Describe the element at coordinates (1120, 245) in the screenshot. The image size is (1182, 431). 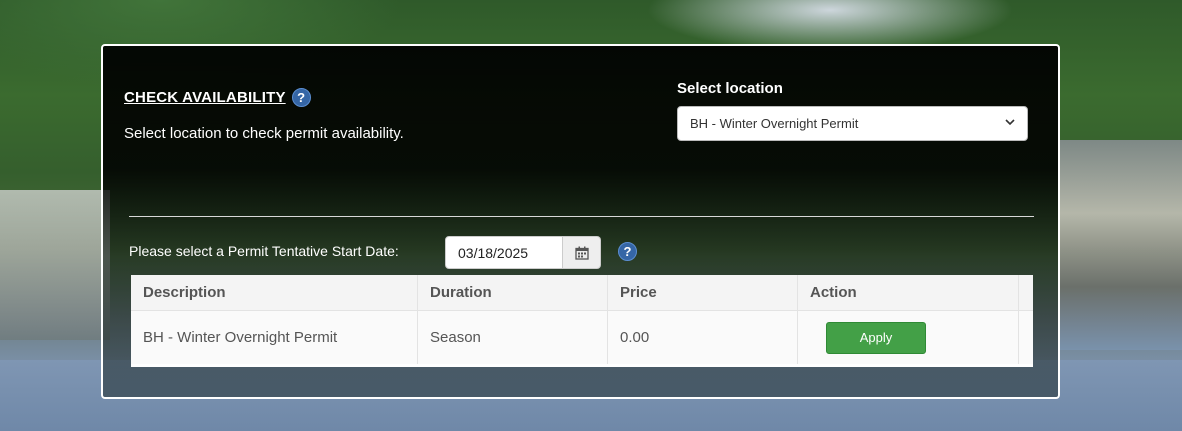
I see `background-town-right` at that location.